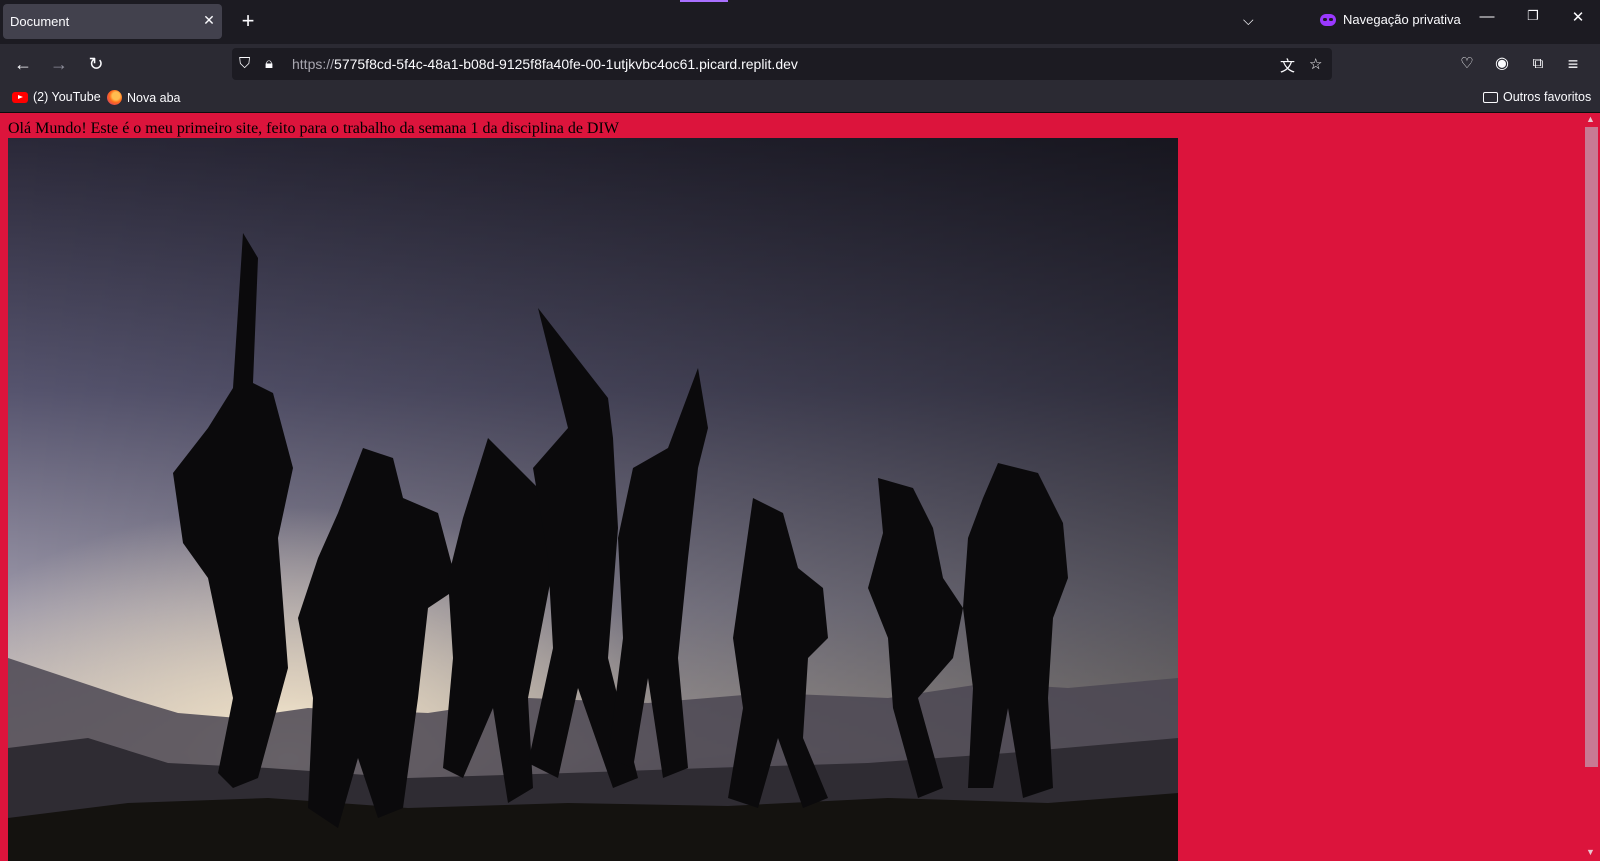 This screenshot has width=1600, height=861. I want to click on other-bookmarks-label: Outros favoritos, so click(1547, 97).